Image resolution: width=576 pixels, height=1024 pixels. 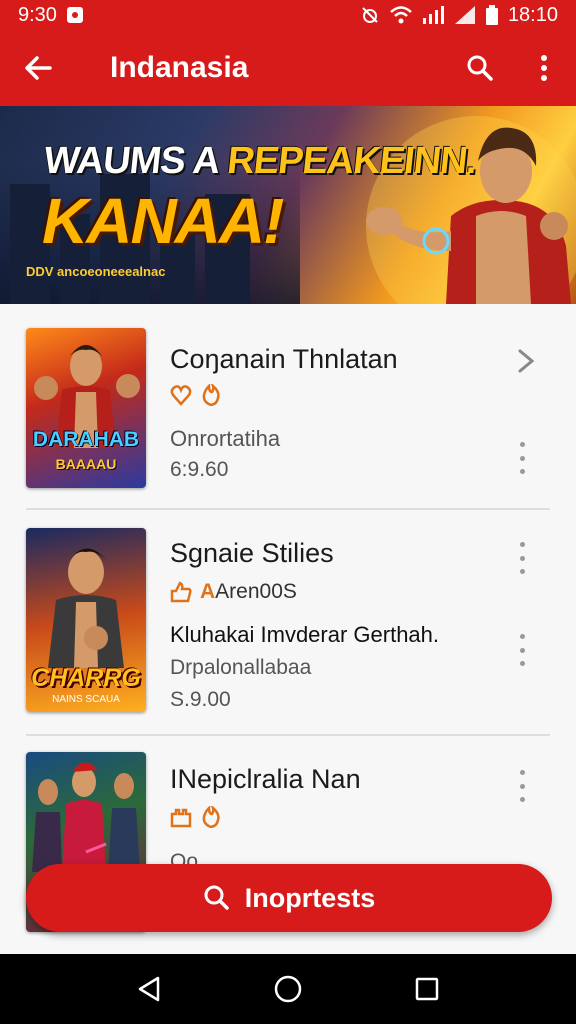 I want to click on thumbs-up-icon, so click(x=181, y=592).